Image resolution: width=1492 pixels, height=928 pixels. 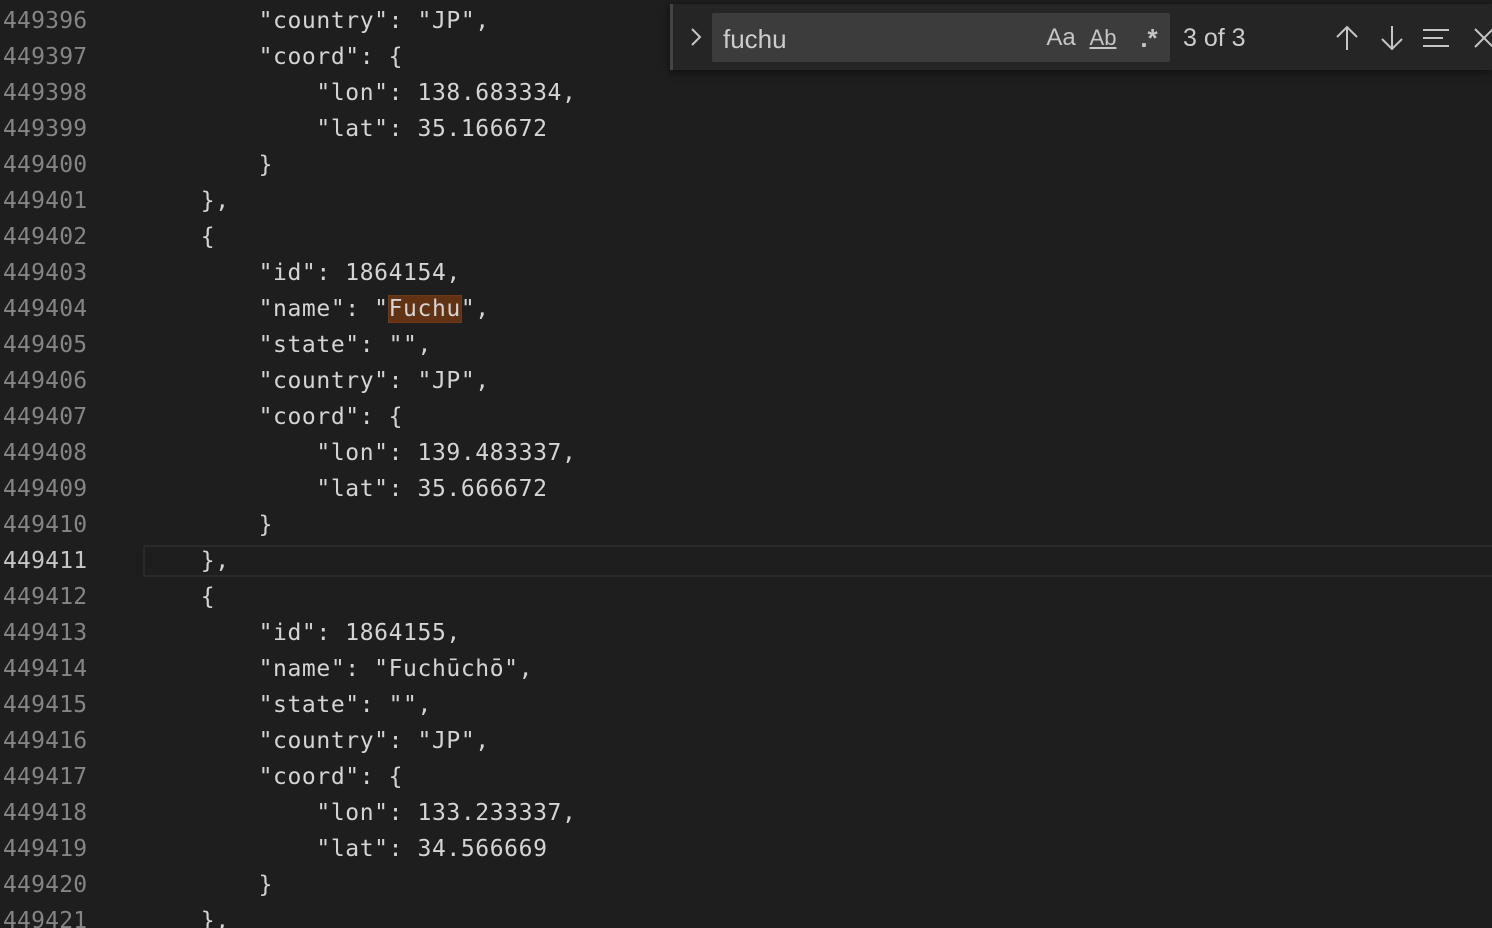 What do you see at coordinates (360, 453) in the screenshot?
I see `line-text: "lon": 139.483337,` at bounding box center [360, 453].